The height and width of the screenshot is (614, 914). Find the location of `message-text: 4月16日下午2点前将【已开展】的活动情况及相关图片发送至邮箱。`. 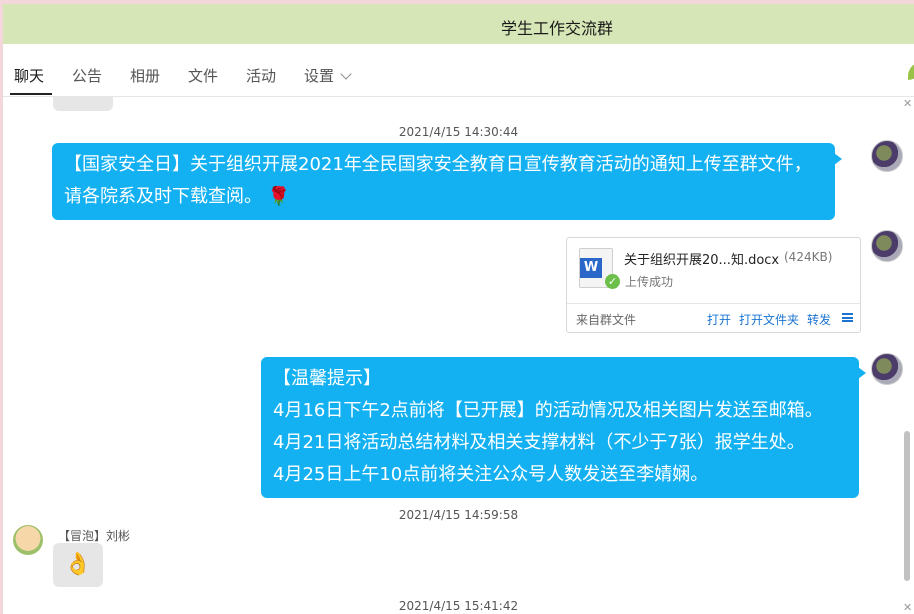

message-text: 4月16日下午2点前将【已开展】的活动情况及相关图片发送至邮箱。 is located at coordinates (548, 410).